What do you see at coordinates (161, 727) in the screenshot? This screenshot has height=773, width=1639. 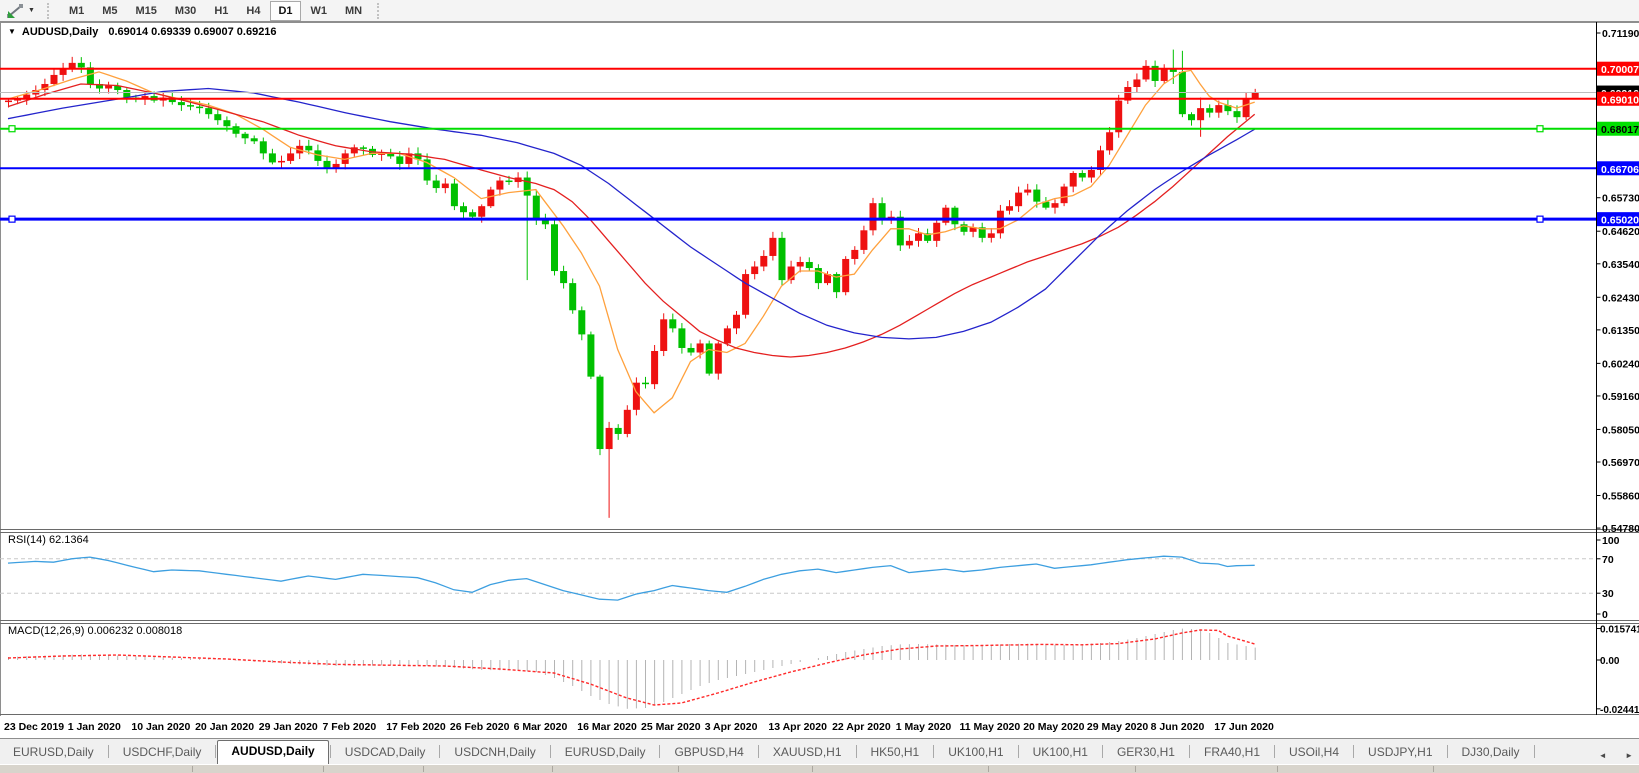 I see `time-axis-label: 10 Jan 2020` at bounding box center [161, 727].